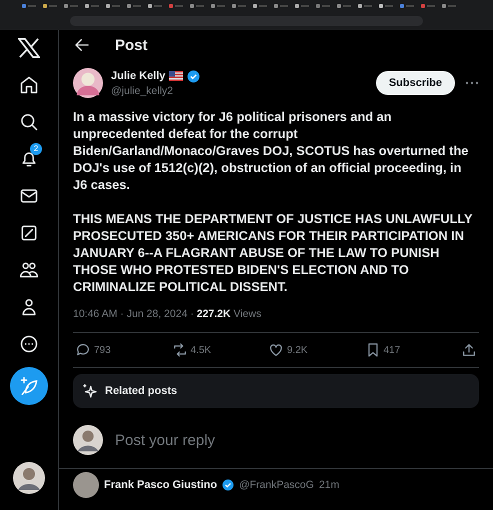  I want to click on compose-button, so click(29, 386).